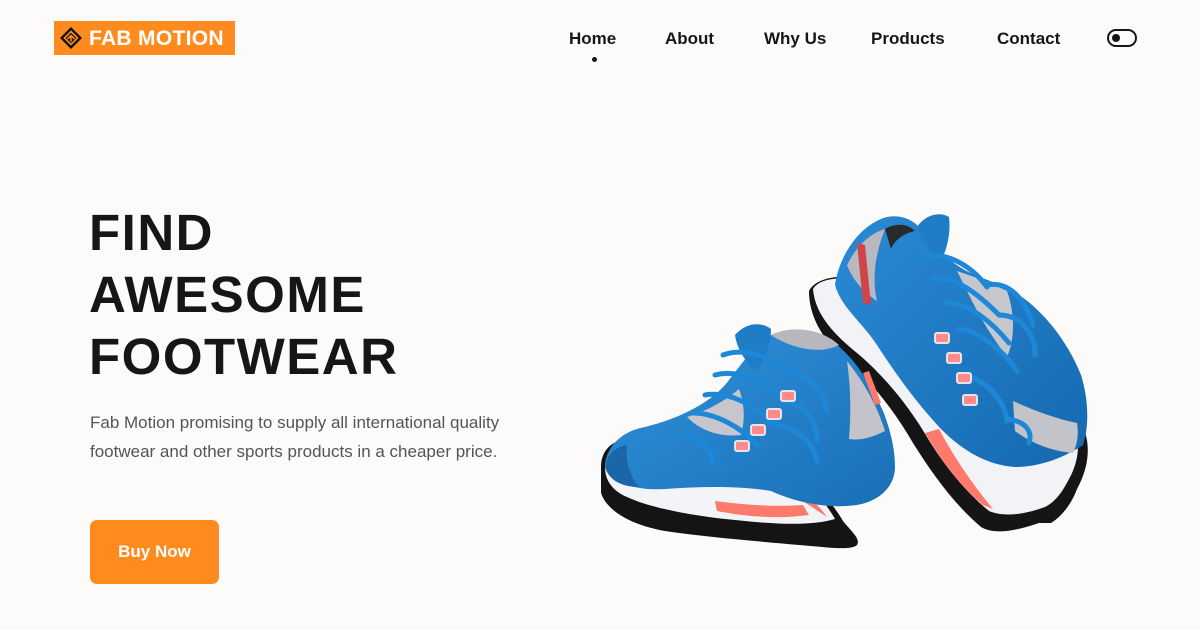 The width and height of the screenshot is (1200, 630). I want to click on hero-title-line: FOOTWEAR, so click(244, 356).